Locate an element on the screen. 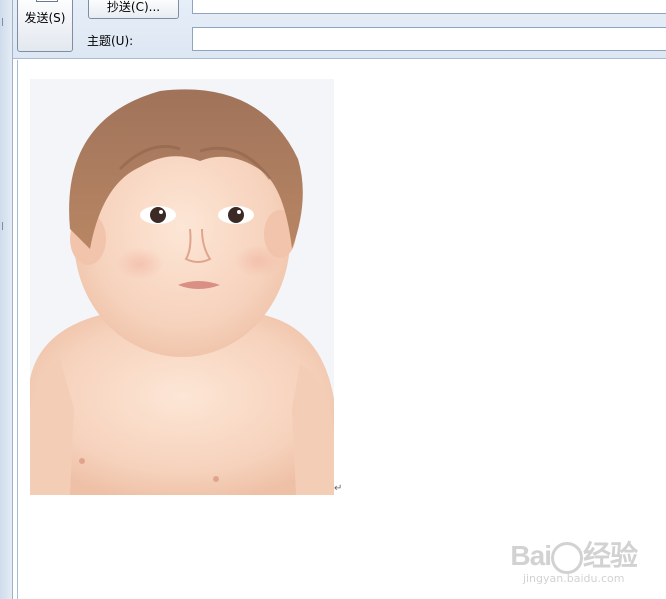 The width and height of the screenshot is (666, 599). paragraph-mark: ↵ is located at coordinates (338, 488).